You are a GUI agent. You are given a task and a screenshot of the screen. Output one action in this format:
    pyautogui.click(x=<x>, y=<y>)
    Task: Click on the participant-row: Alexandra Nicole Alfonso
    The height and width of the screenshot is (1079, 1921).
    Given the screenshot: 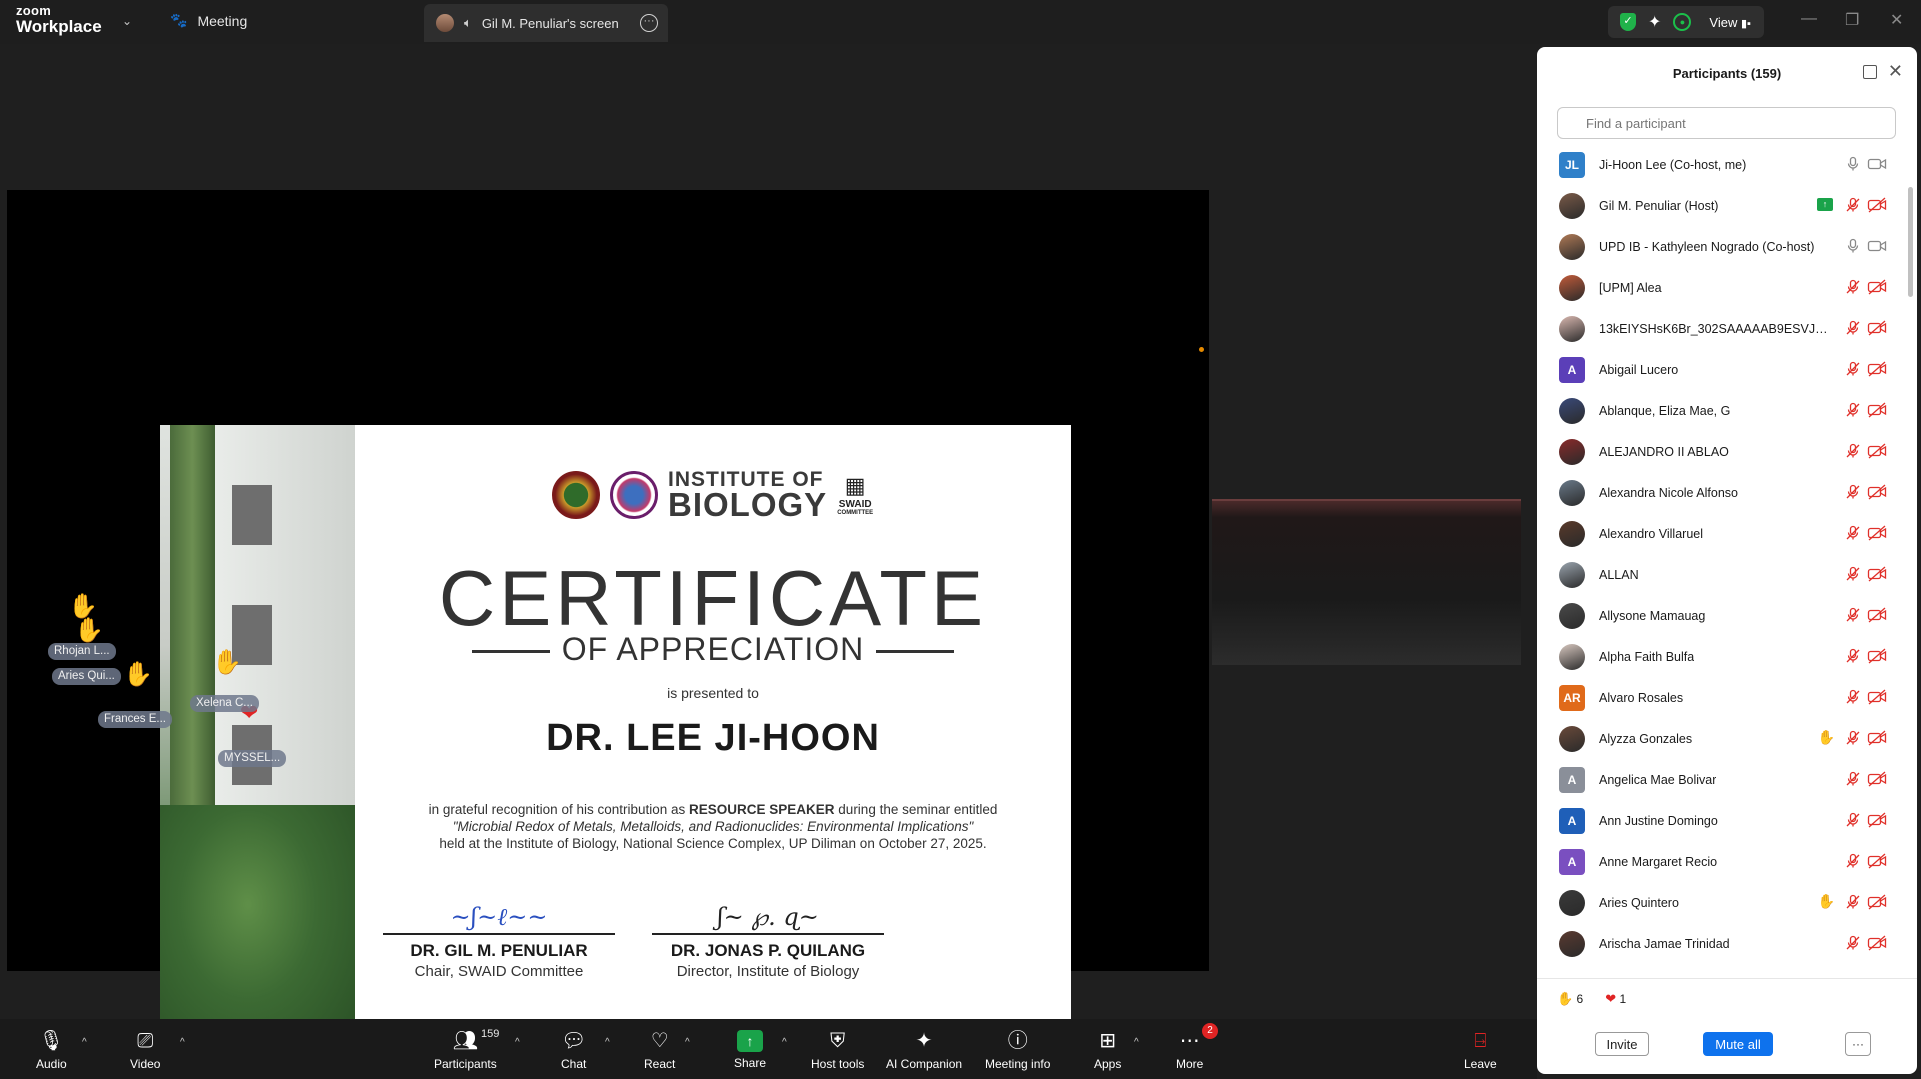 What is the action you would take?
    pyautogui.click(x=1720, y=492)
    